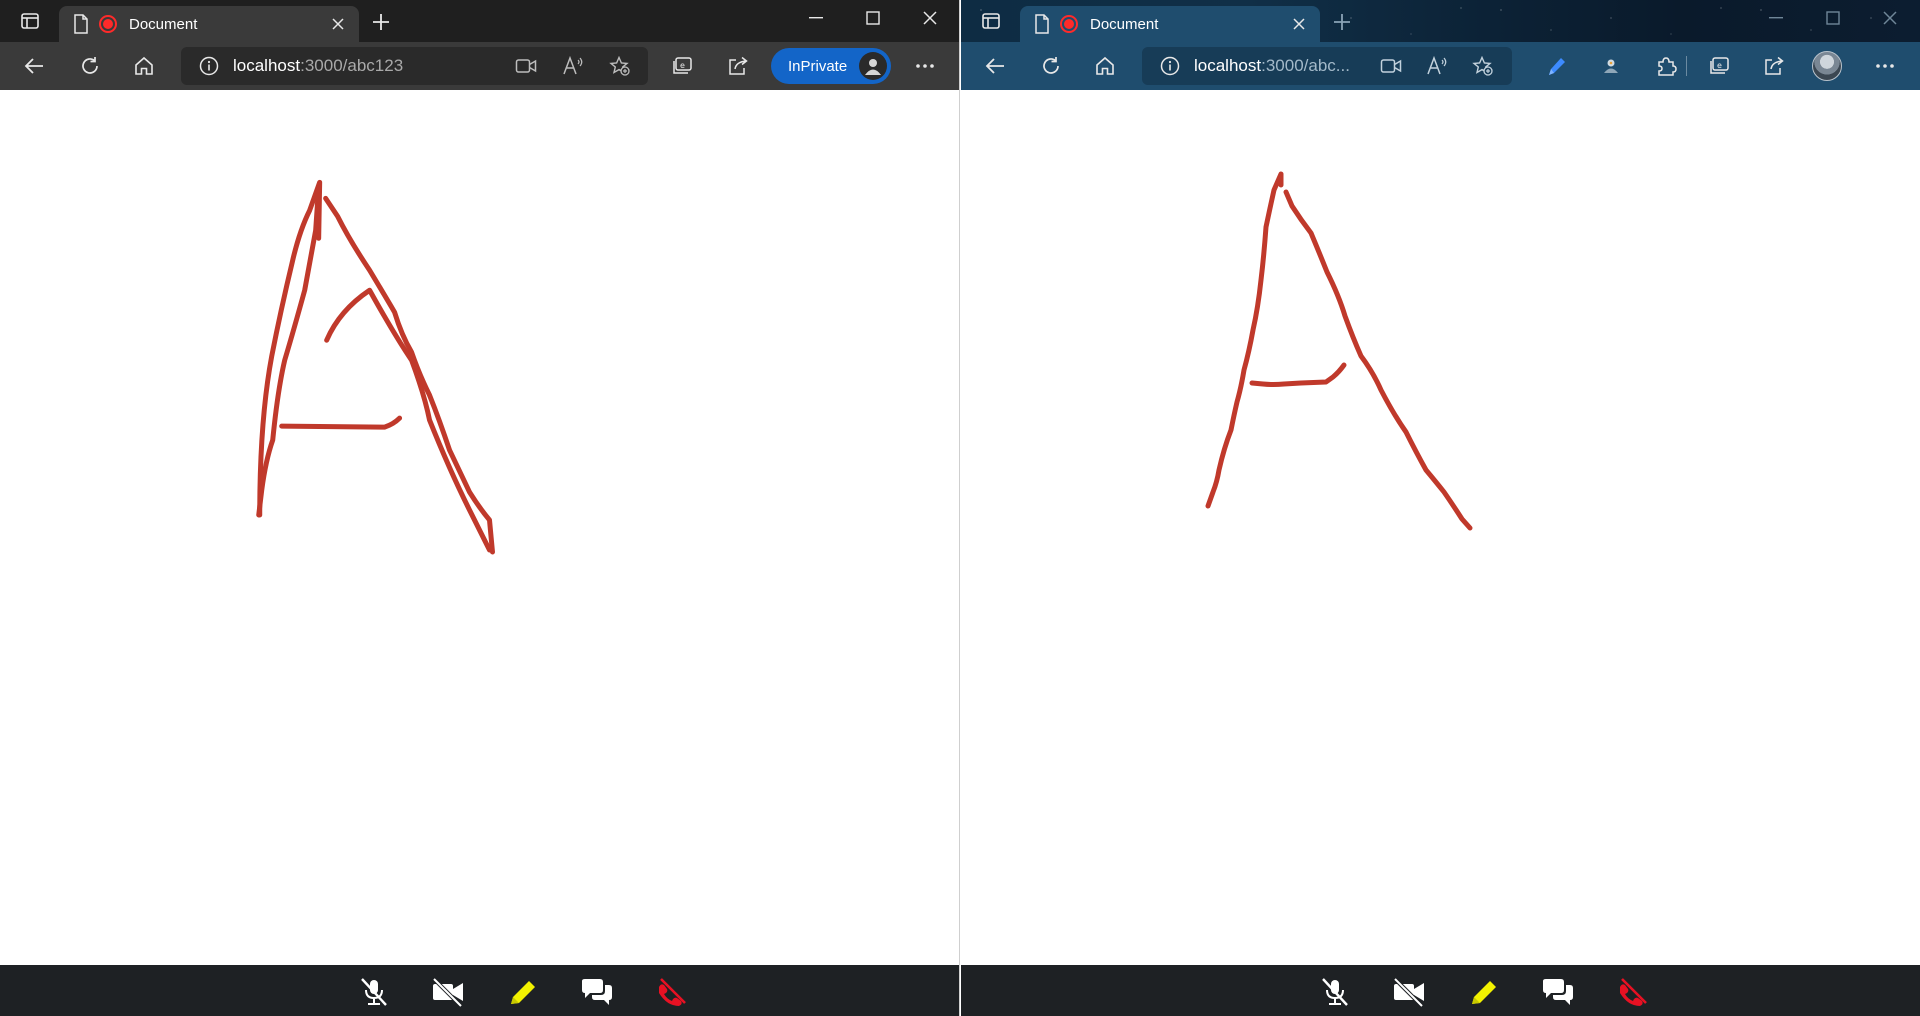  I want to click on inprivate-button: InPrivate, so click(831, 66).